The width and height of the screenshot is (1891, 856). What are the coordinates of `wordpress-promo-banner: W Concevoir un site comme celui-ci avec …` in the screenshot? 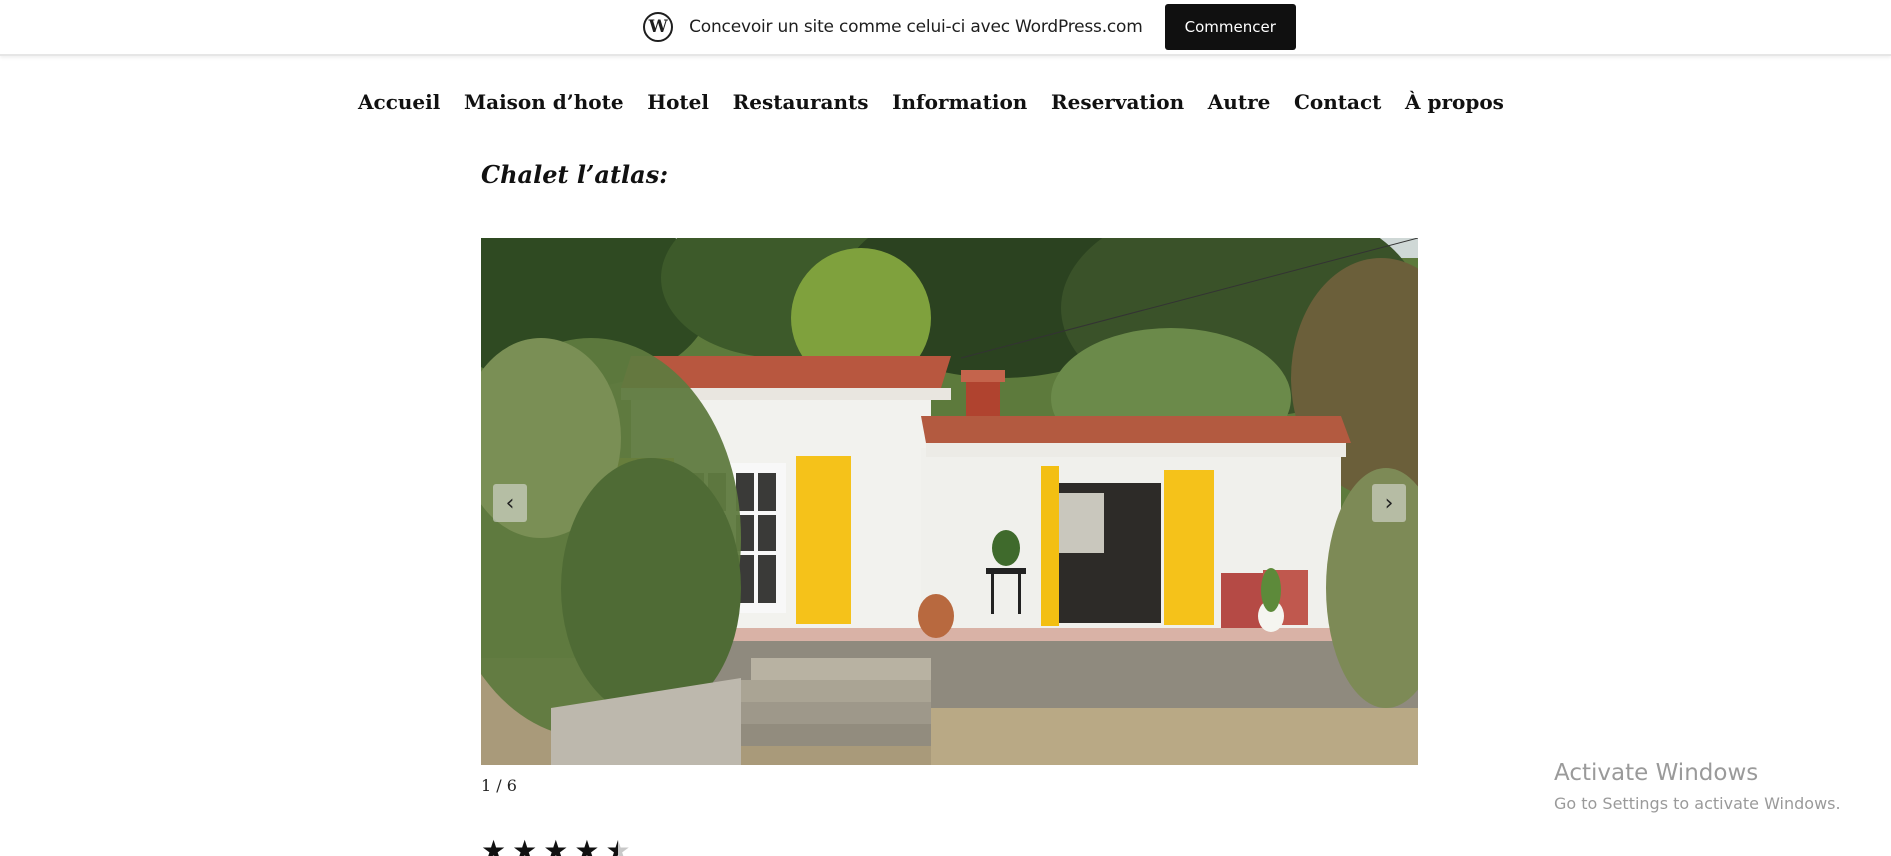 It's located at (945, 28).